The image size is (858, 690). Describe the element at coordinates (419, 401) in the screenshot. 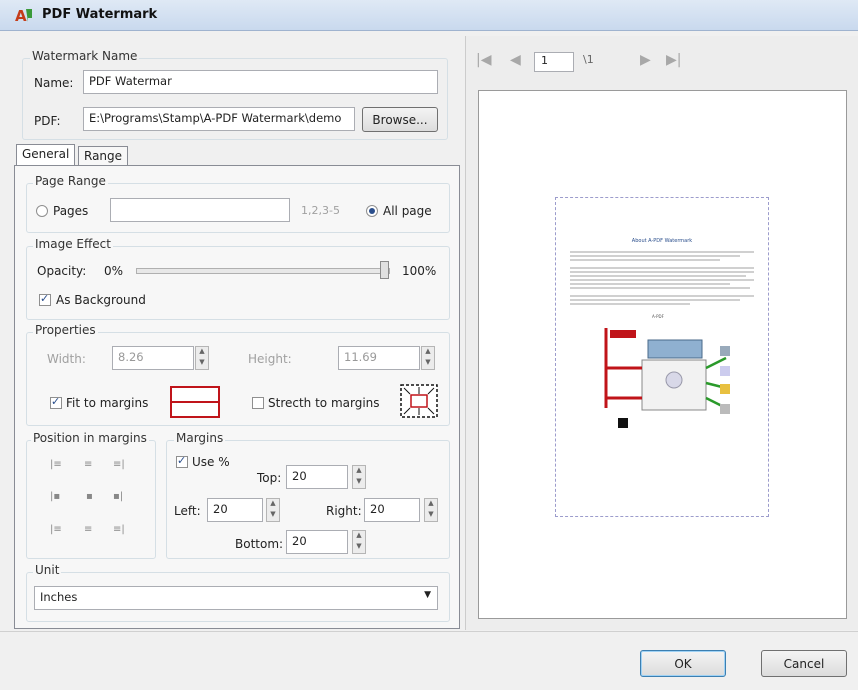

I see `stretch-to-margins-icon` at that location.